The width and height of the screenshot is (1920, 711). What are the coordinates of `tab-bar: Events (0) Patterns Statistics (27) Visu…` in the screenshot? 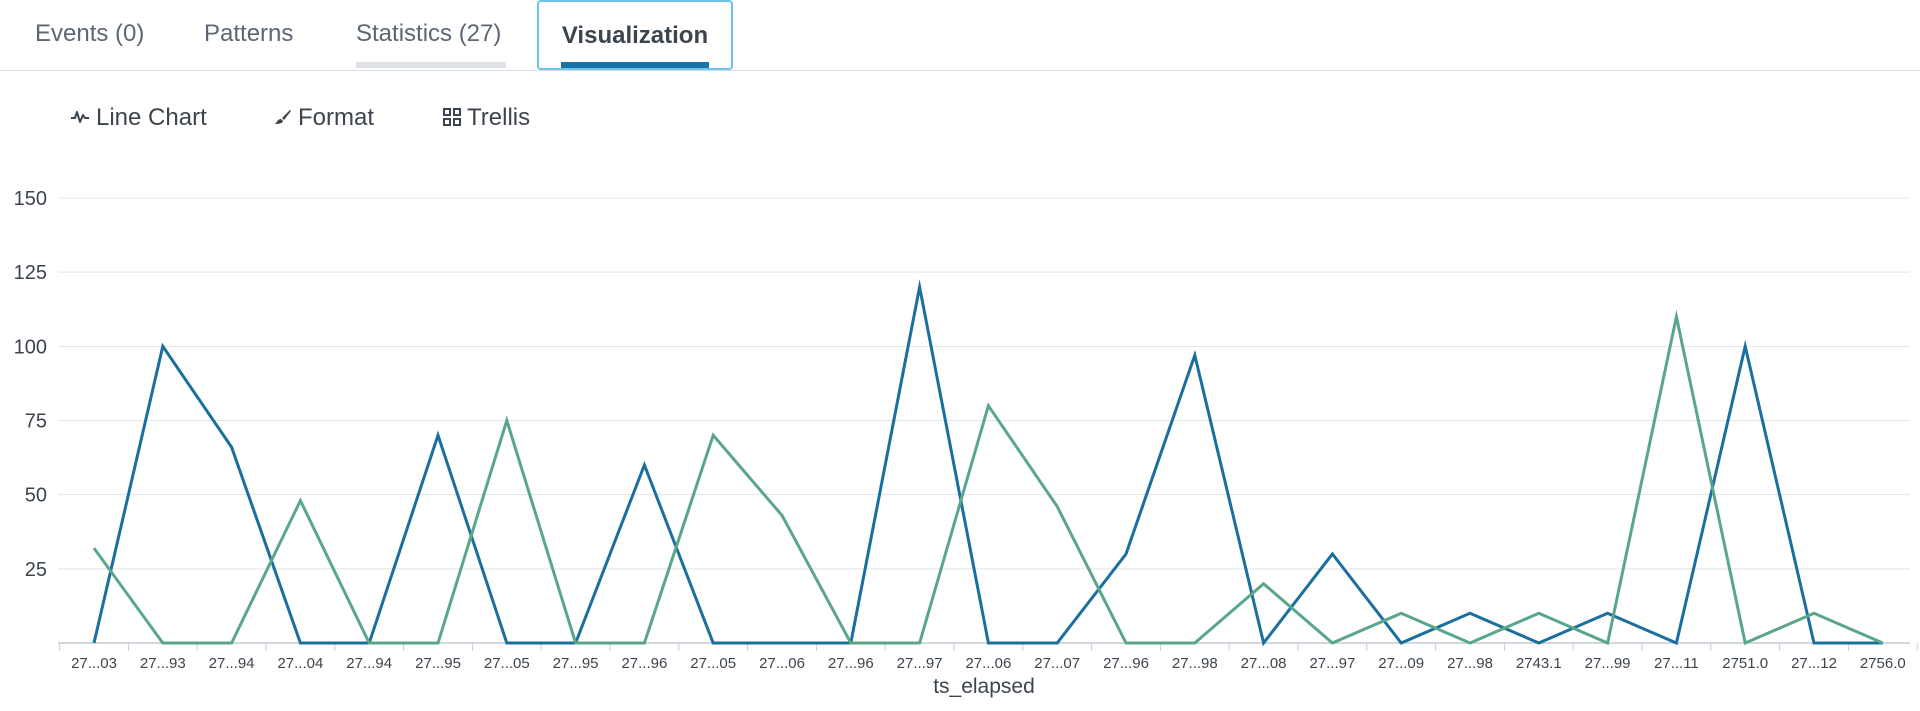 It's located at (960, 35).